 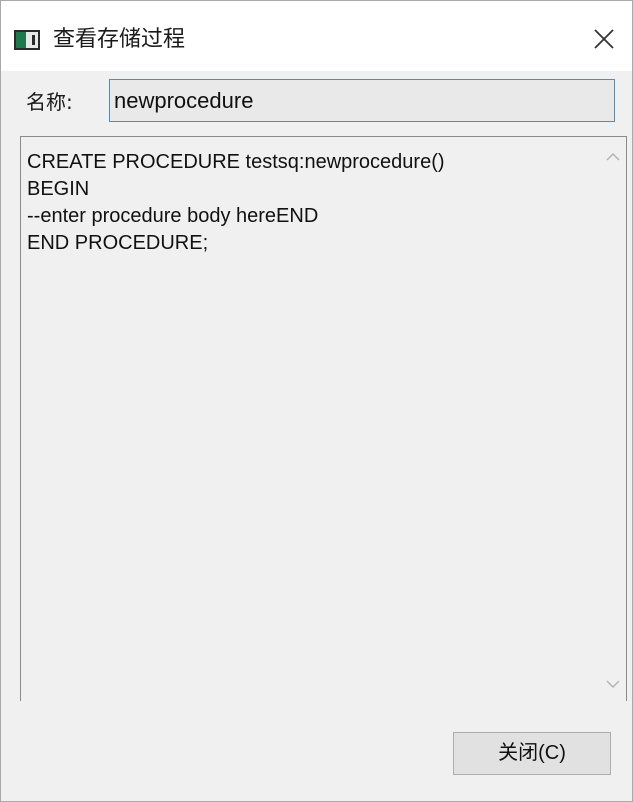 I want to click on title-bar: 查看存储过程, so click(x=316, y=36).